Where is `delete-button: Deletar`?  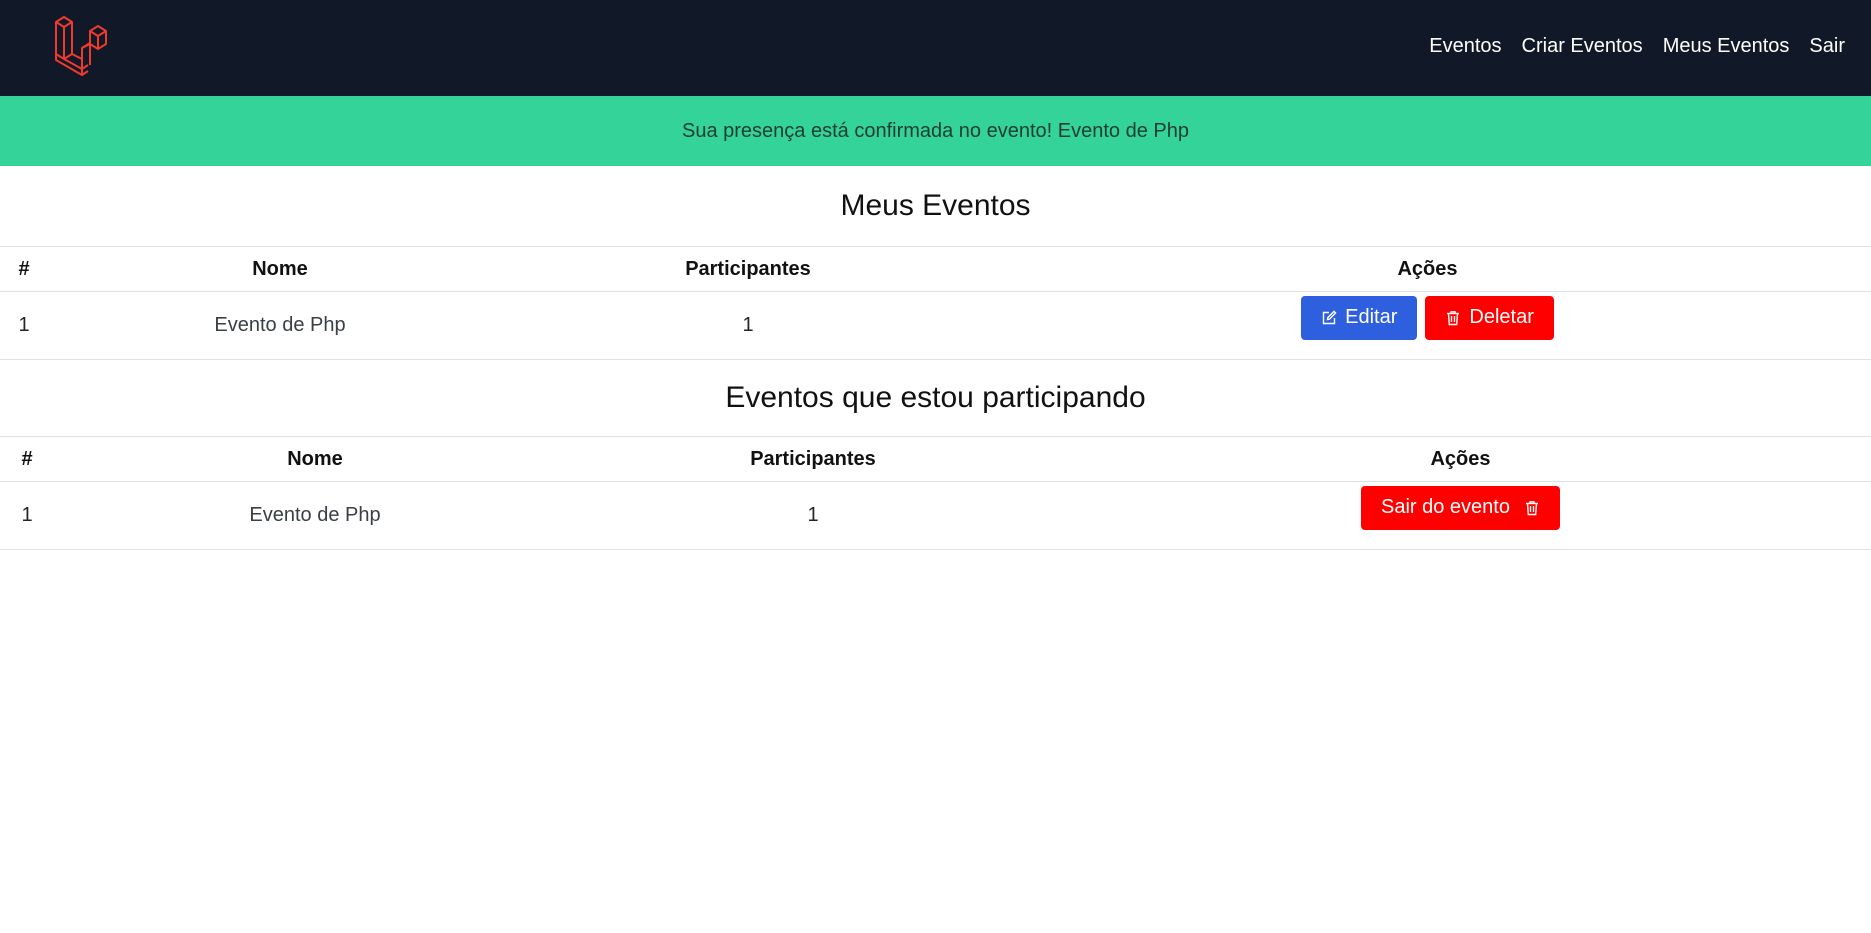
delete-button: Deletar is located at coordinates (1489, 317).